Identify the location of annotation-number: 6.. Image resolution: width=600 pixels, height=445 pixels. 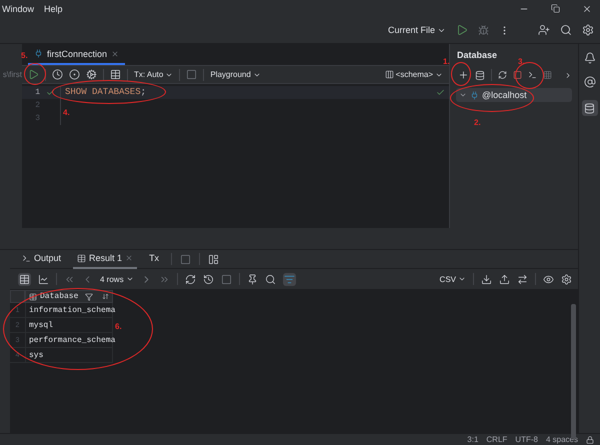
(118, 326).